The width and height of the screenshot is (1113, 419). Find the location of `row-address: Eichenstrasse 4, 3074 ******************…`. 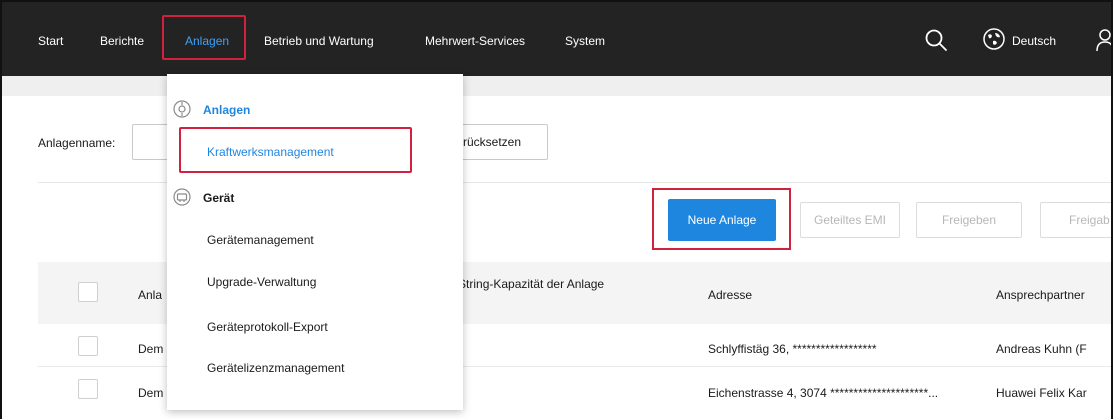

row-address: Eichenstrasse 4, 3074 ******************… is located at coordinates (823, 393).